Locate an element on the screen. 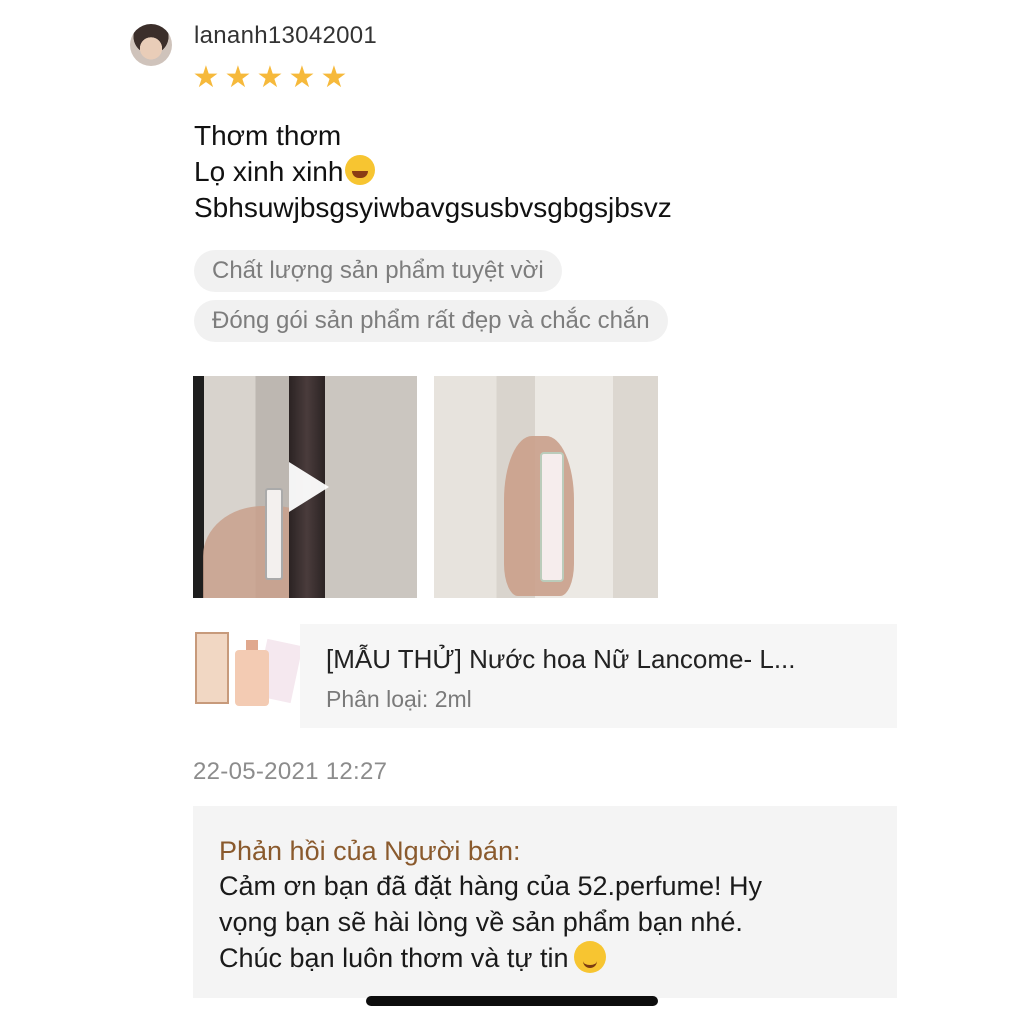 This screenshot has width=1024, height=1024. rating-stars: ★ ★ ★ ★ ★ is located at coordinates (270, 77).